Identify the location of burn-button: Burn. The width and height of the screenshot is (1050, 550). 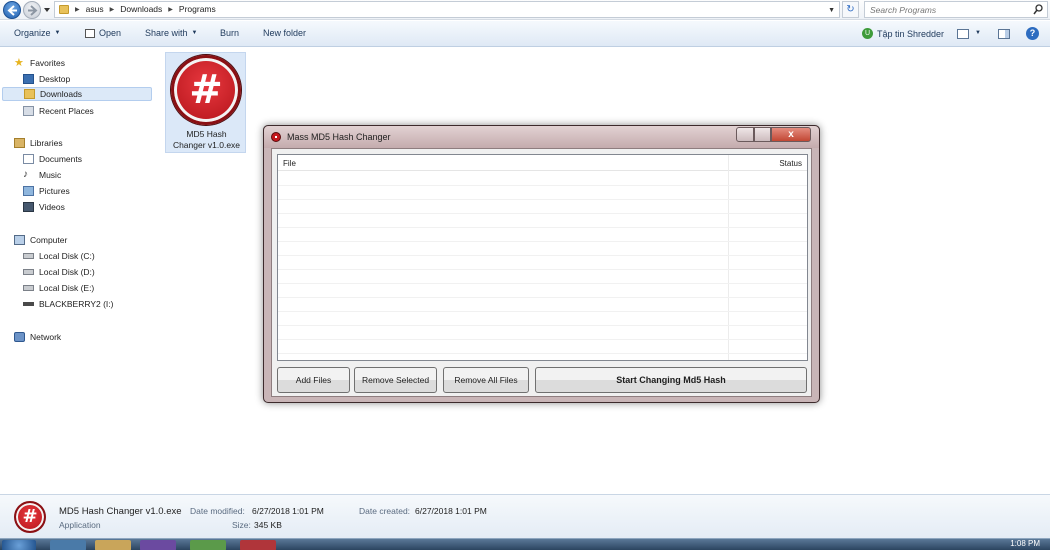
(229, 33).